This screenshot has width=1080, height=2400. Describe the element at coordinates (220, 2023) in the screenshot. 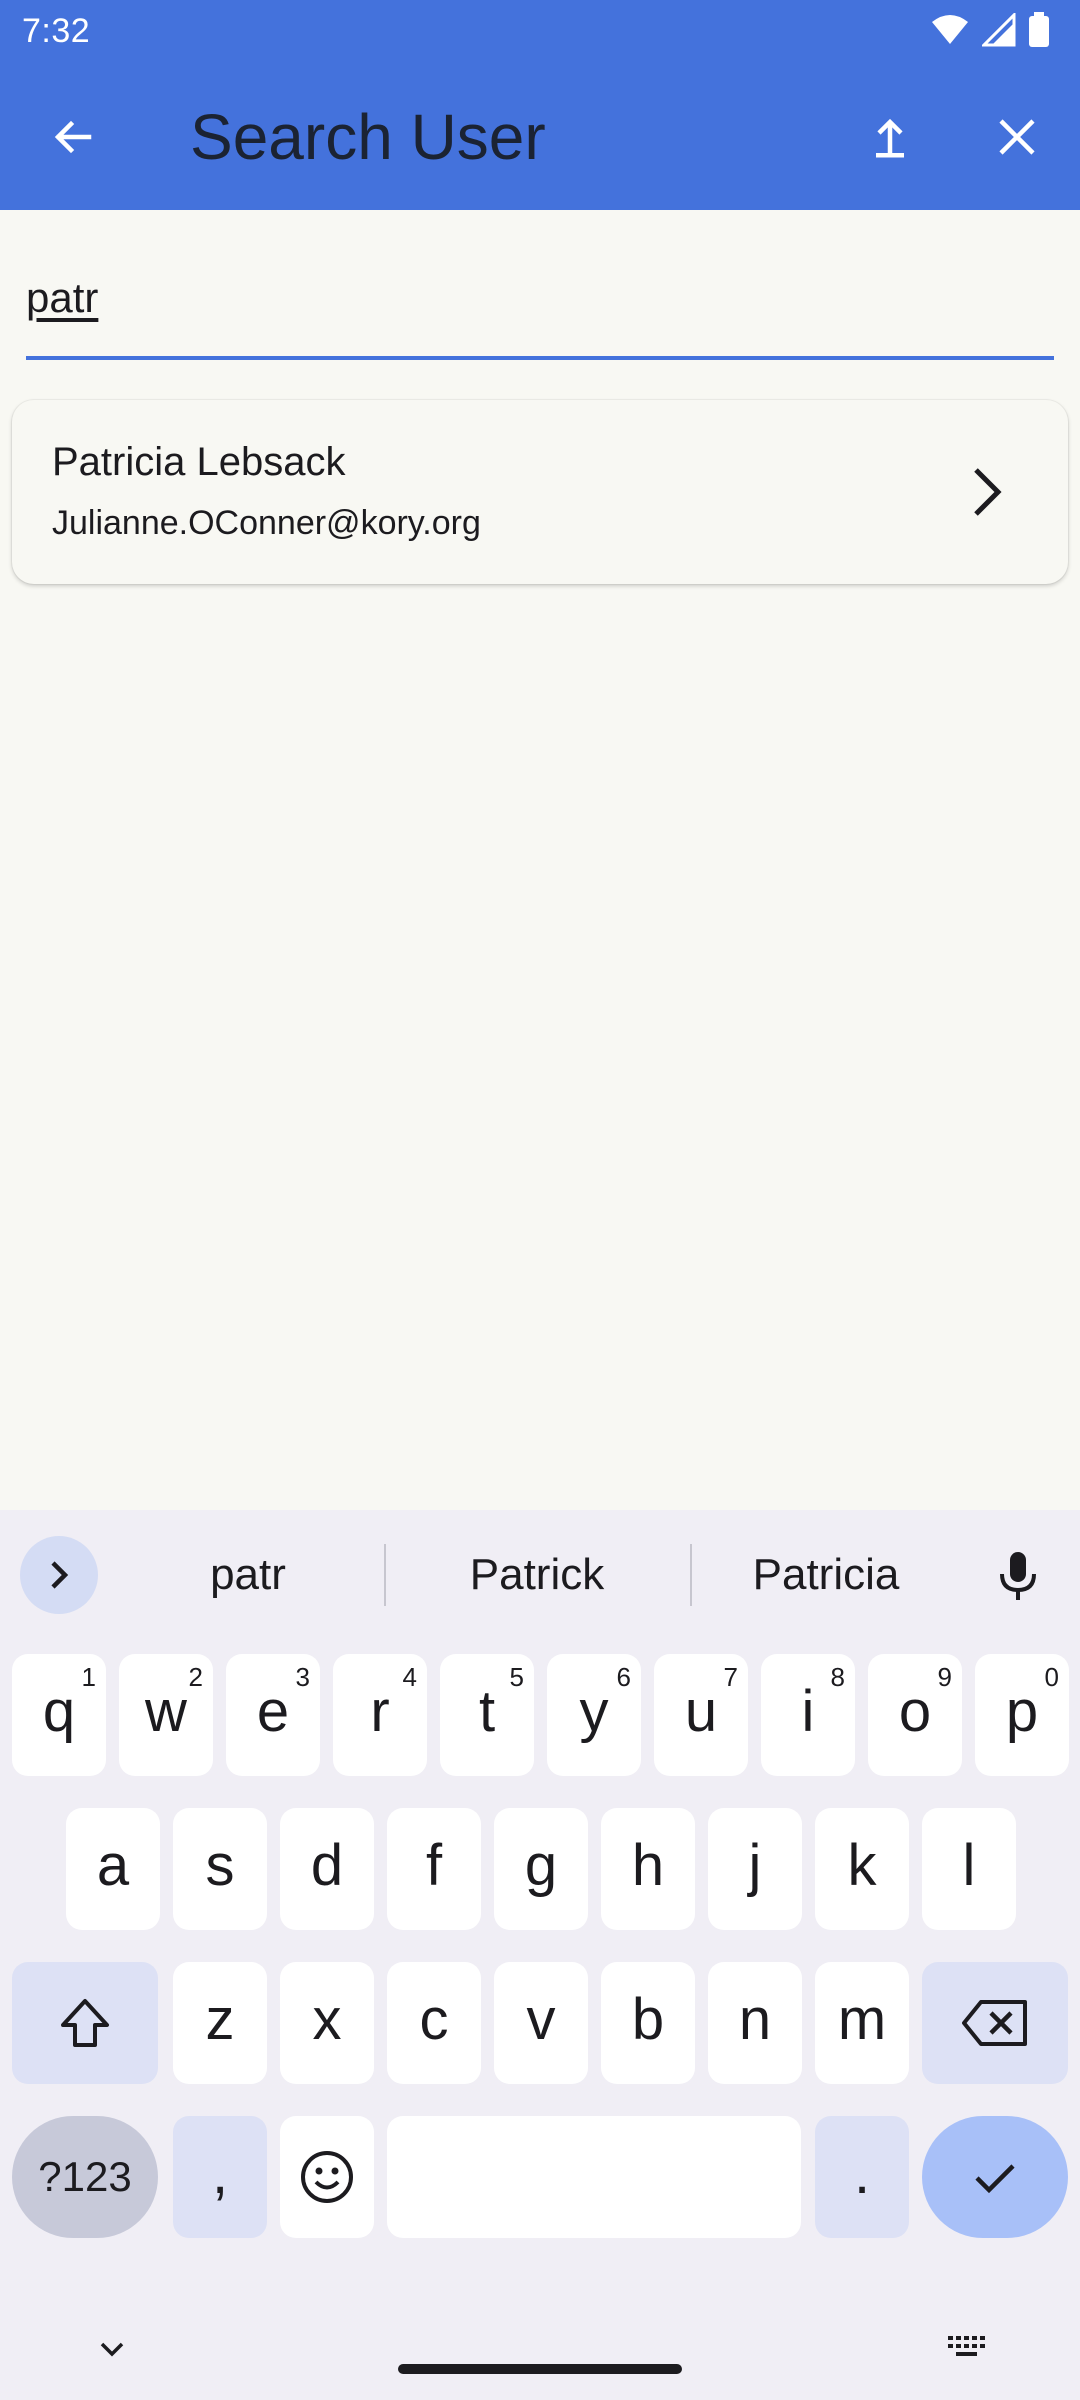

I see `key-z: z` at that location.